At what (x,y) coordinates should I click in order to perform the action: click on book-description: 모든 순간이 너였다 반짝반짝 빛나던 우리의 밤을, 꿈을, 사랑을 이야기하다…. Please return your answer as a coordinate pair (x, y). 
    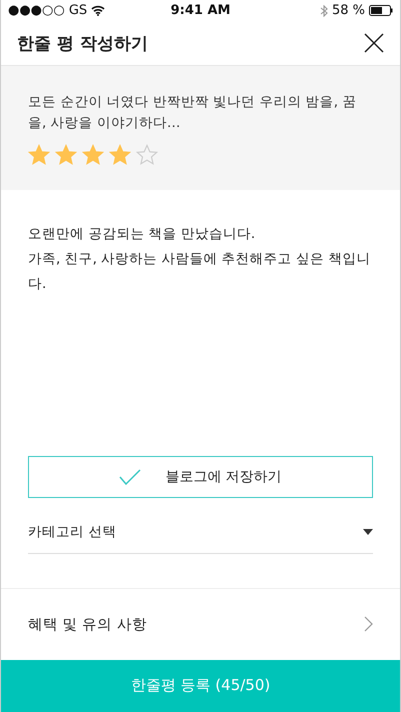
    Looking at the image, I should click on (193, 112).